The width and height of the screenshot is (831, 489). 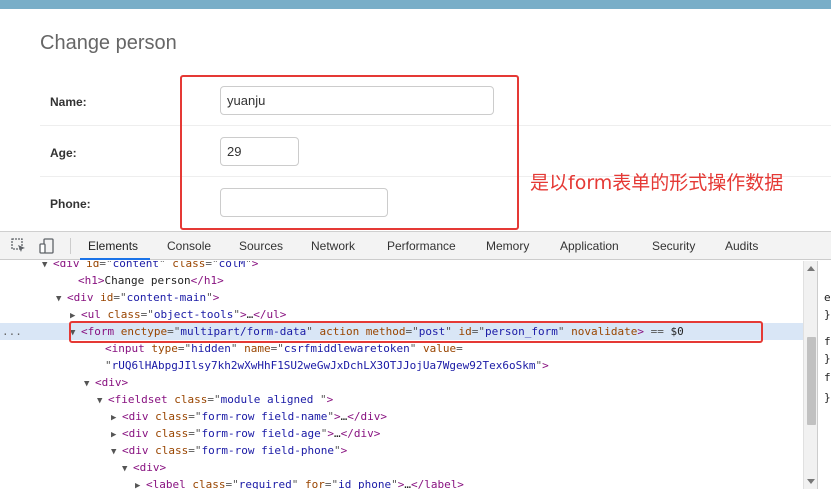 I want to click on scroll-up-arrow-icon, so click(x=811, y=268).